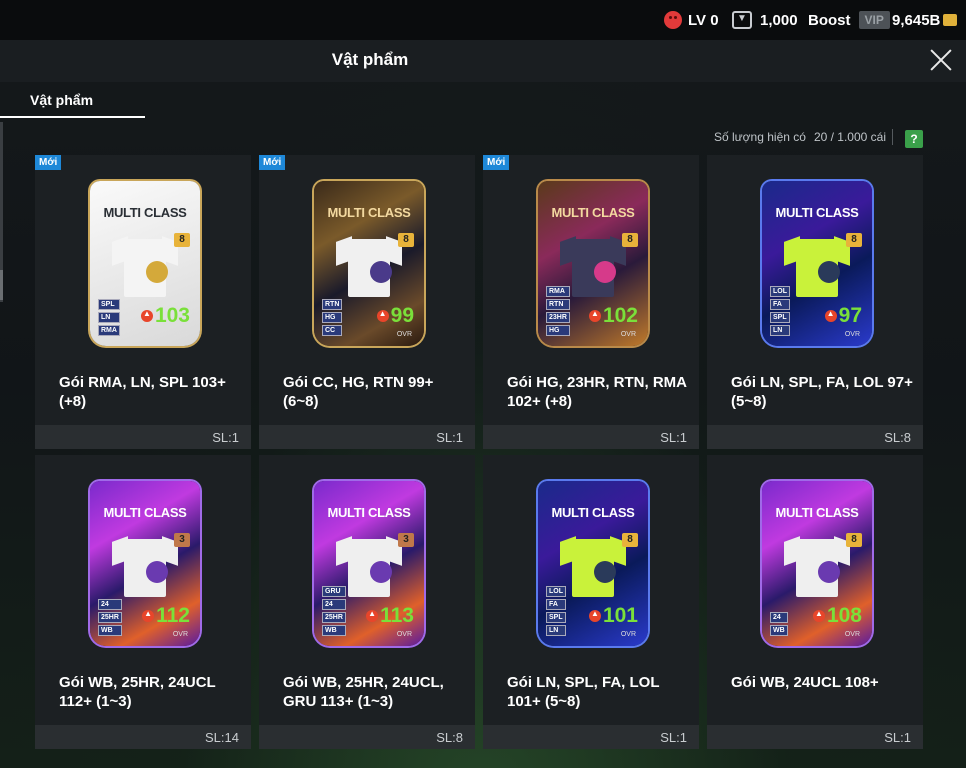 This screenshot has height=768, width=966. Describe the element at coordinates (332, 317) in the screenshot. I see `season-tag: HG` at that location.